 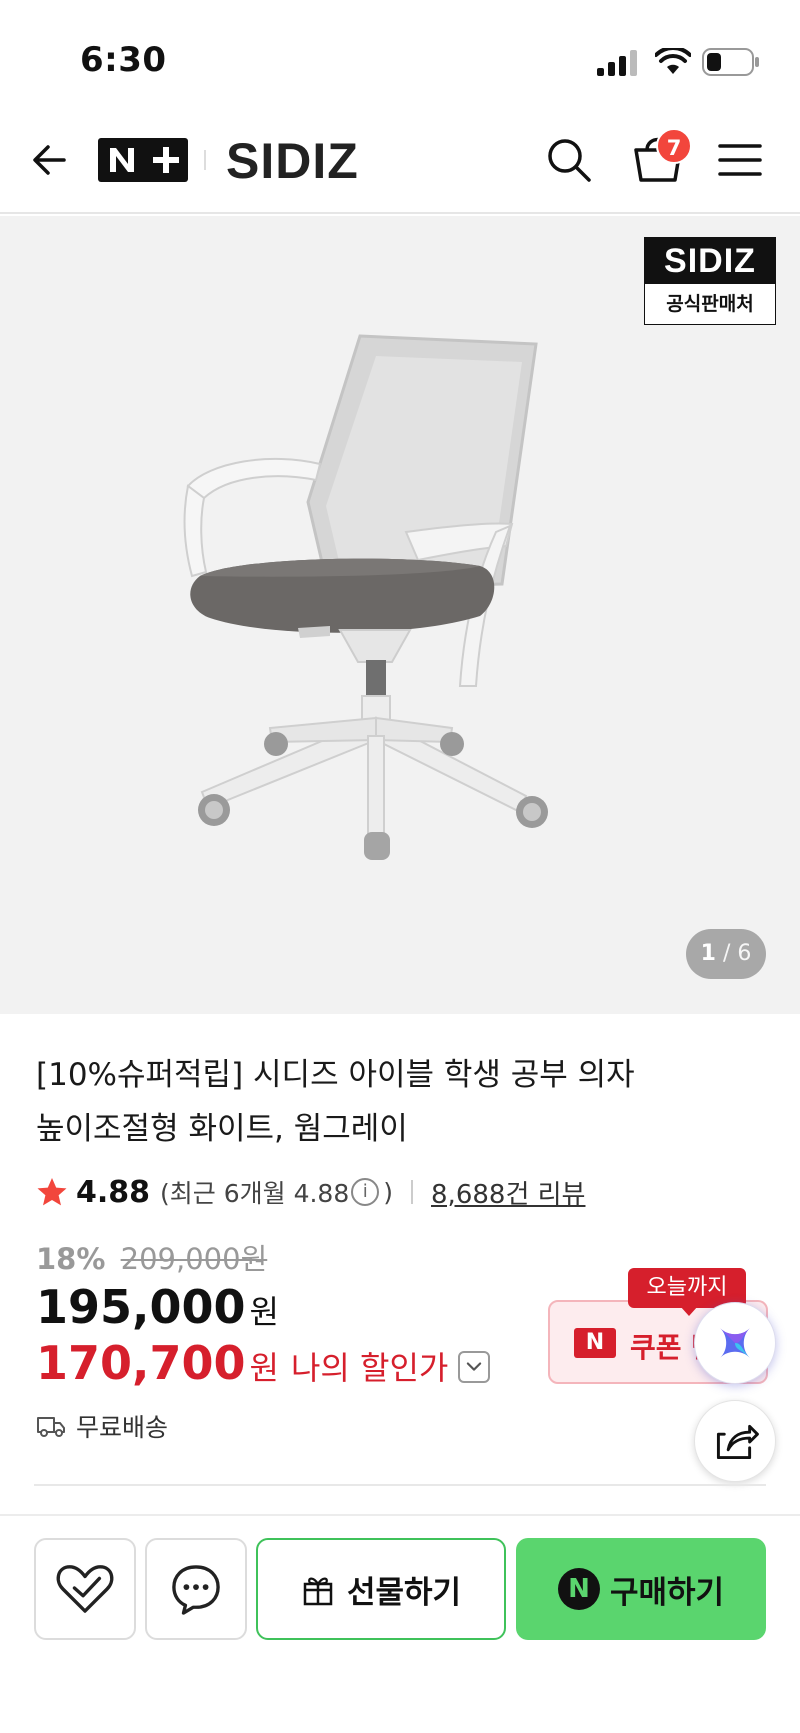 I want to click on my-discount-price: 170,700, so click(x=141, y=1363).